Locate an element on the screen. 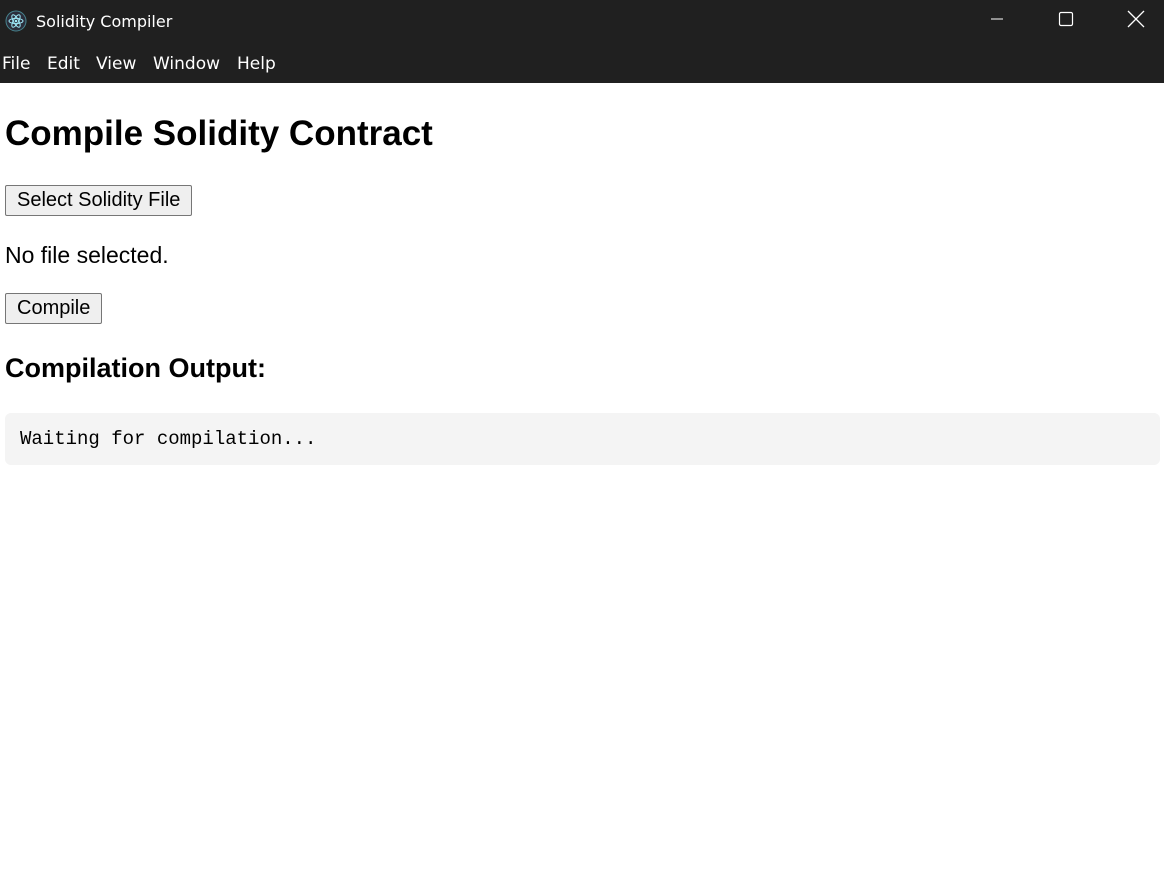 This screenshot has width=1164, height=880. file-status-text: No file selected. is located at coordinates (87, 255).